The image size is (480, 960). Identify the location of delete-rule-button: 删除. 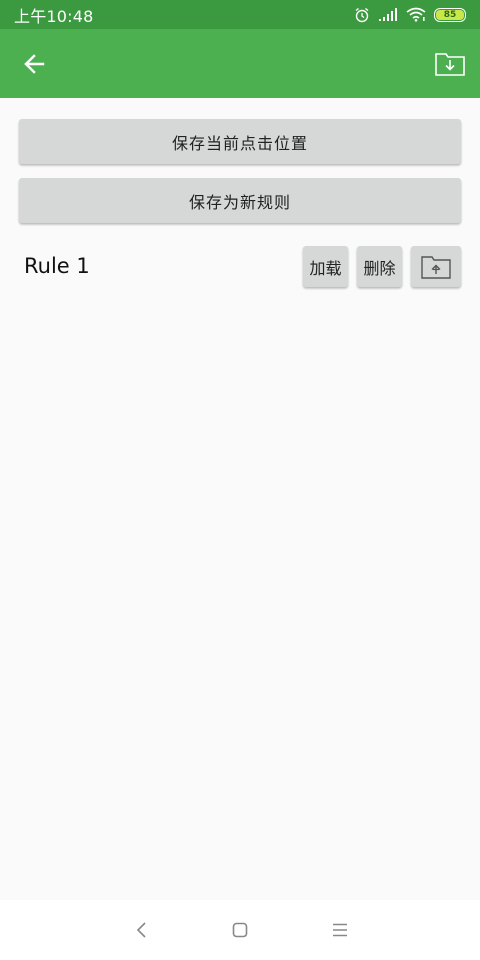
(379, 266).